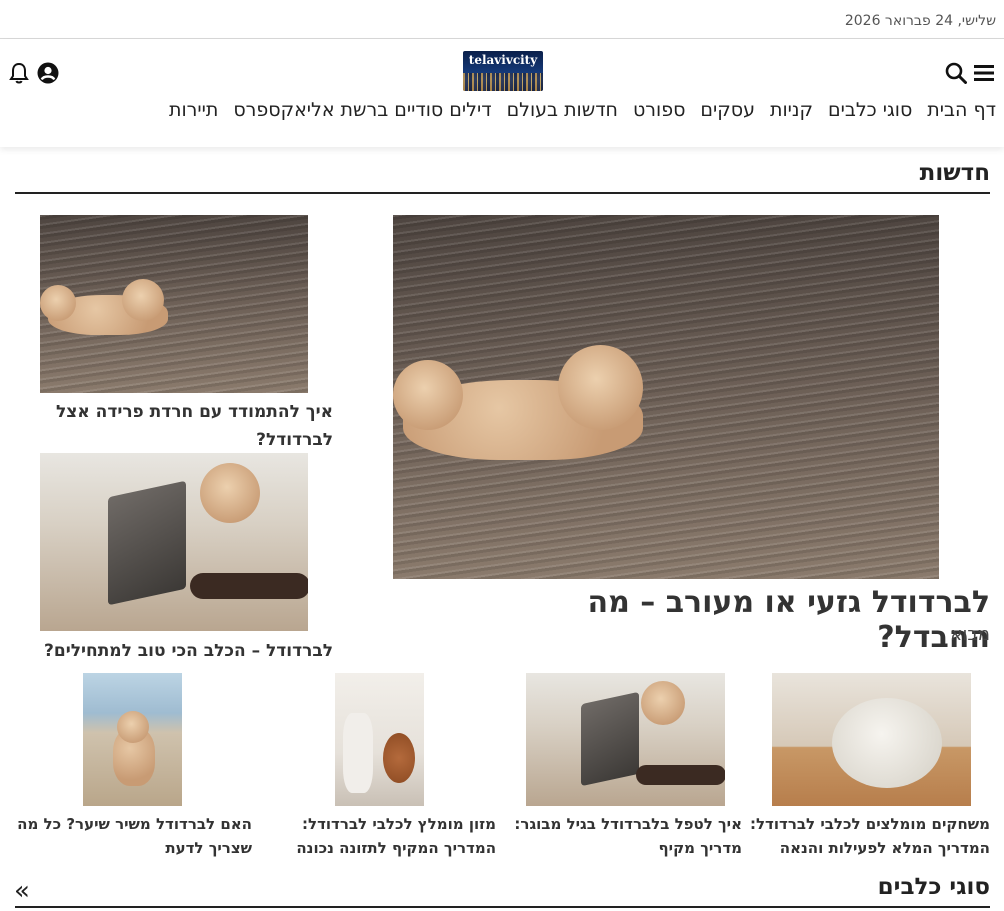  I want to click on logo-text: telavivcity, so click(503, 60).